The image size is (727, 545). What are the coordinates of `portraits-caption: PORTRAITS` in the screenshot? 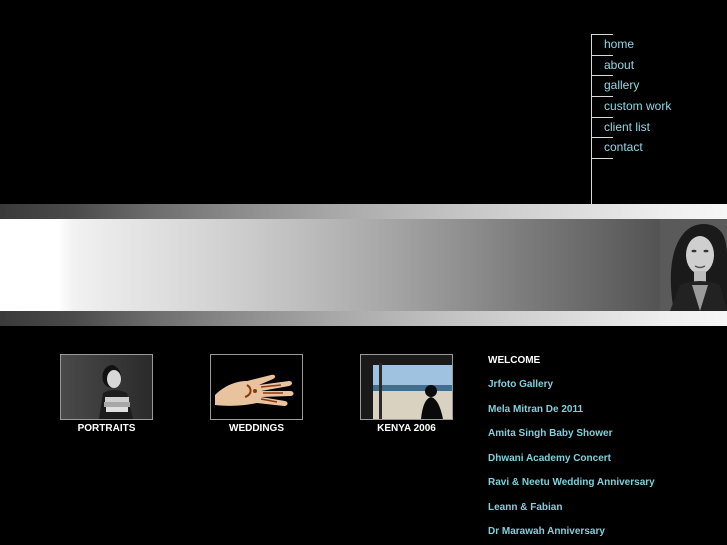 It's located at (106, 429).